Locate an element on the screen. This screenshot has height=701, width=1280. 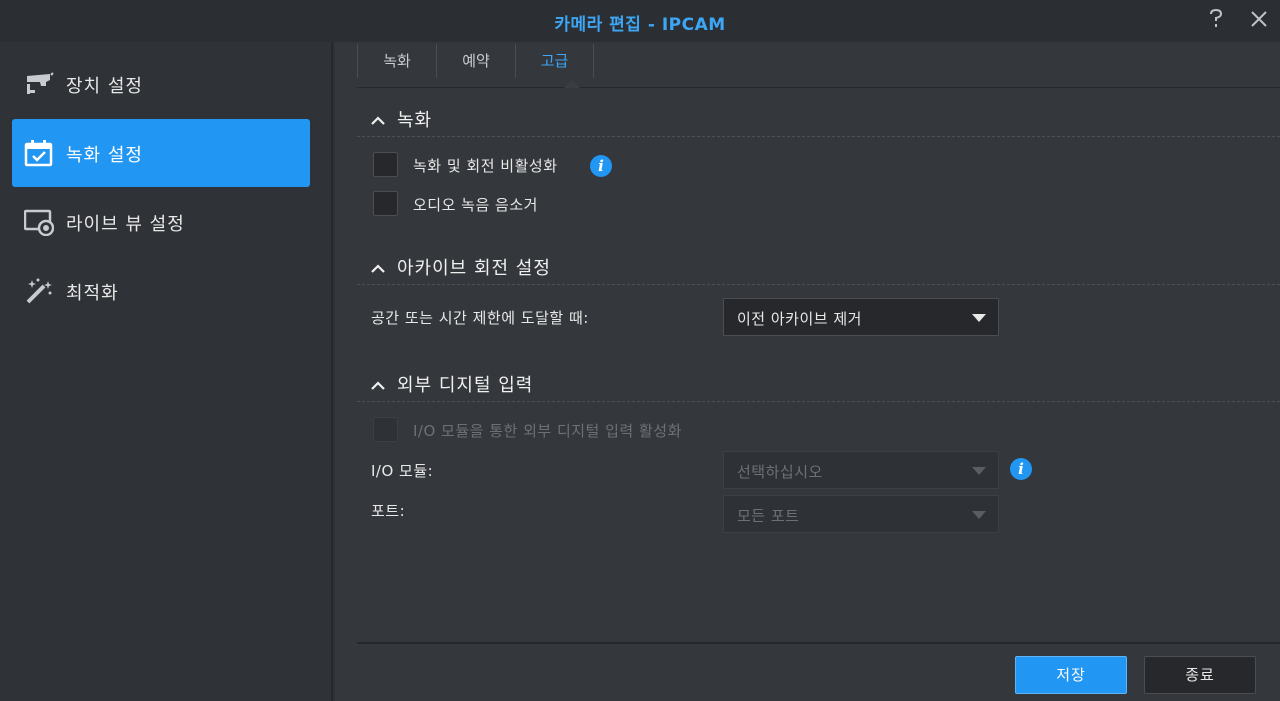
tab-advanced: 고급 is located at coordinates (554, 61).